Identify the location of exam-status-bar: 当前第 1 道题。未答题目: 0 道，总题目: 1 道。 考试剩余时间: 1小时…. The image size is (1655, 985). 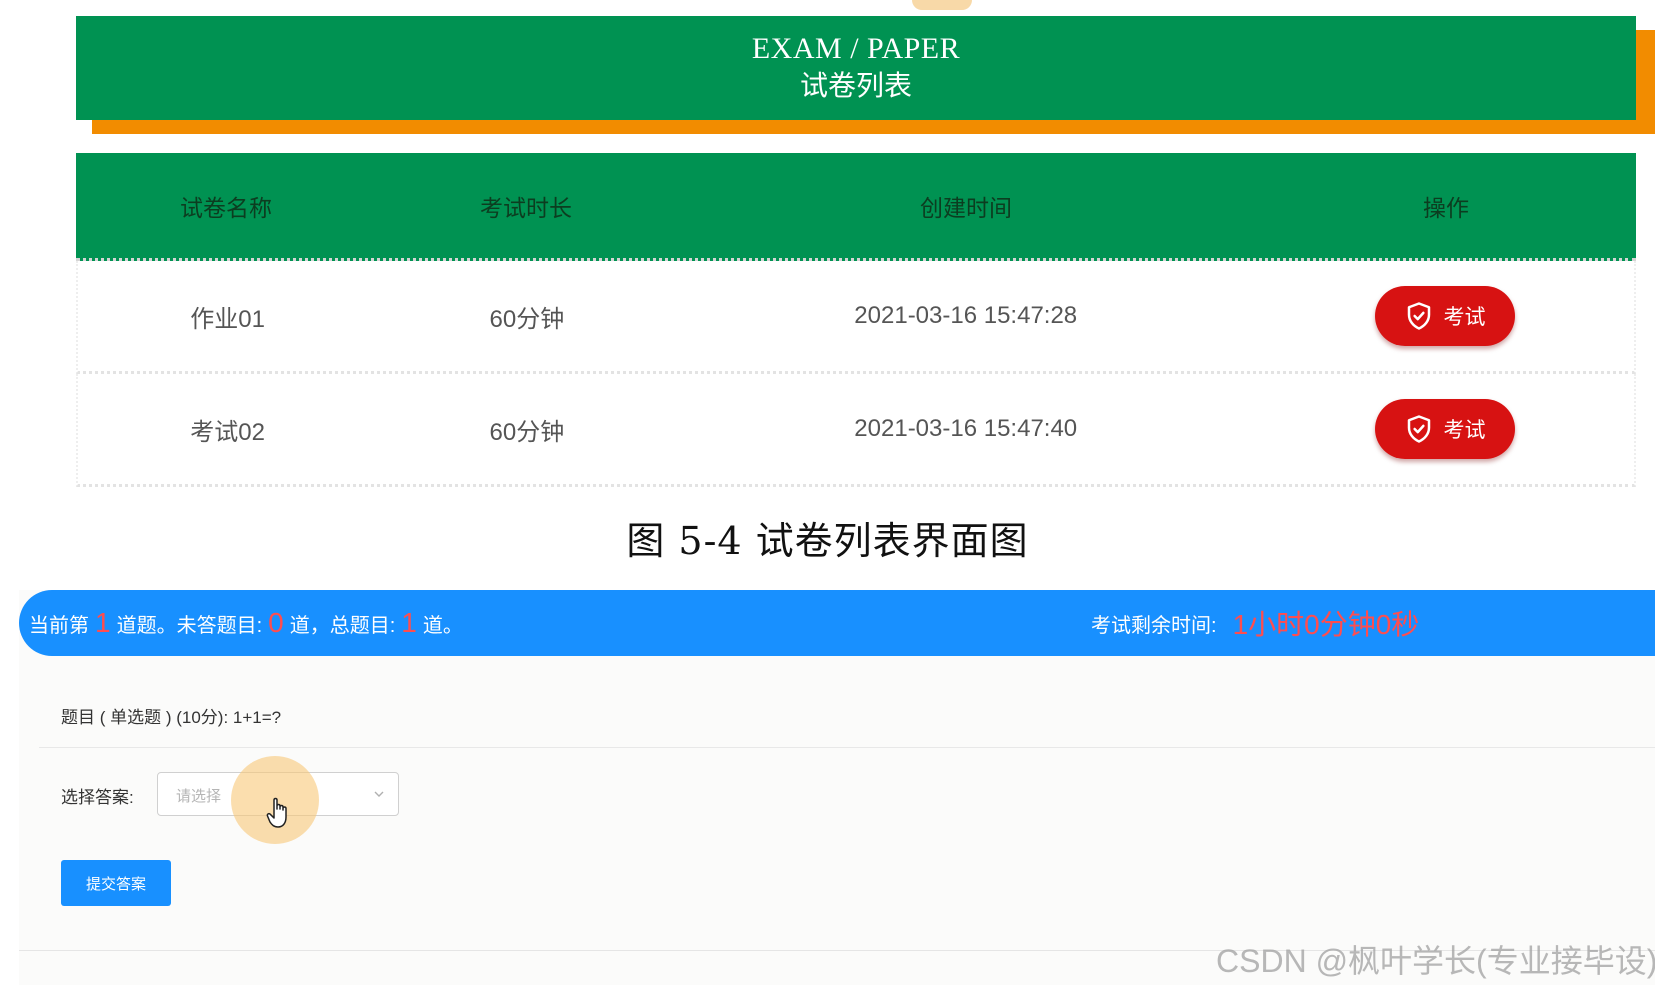
(837, 623).